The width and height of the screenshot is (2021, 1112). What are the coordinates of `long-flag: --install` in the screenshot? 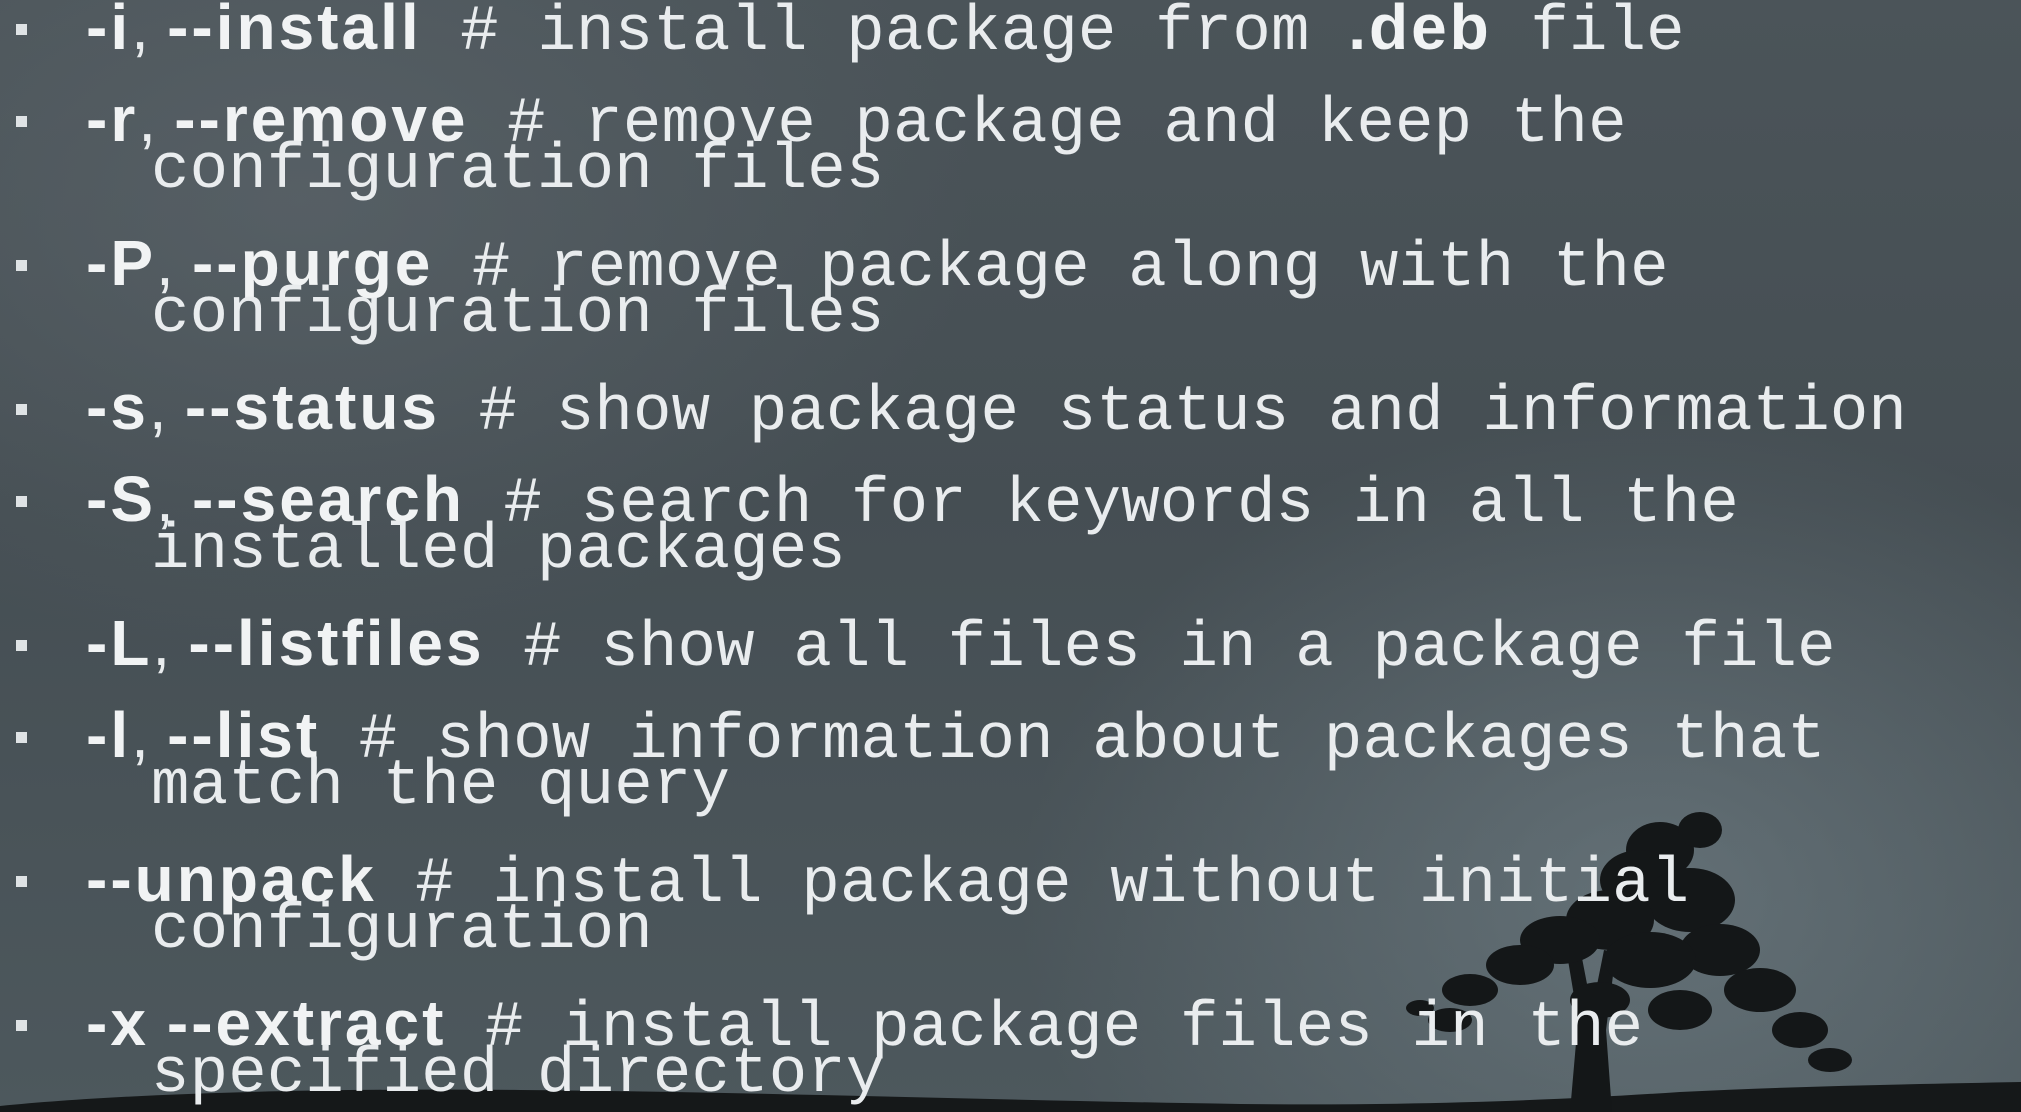 It's located at (294, 31).